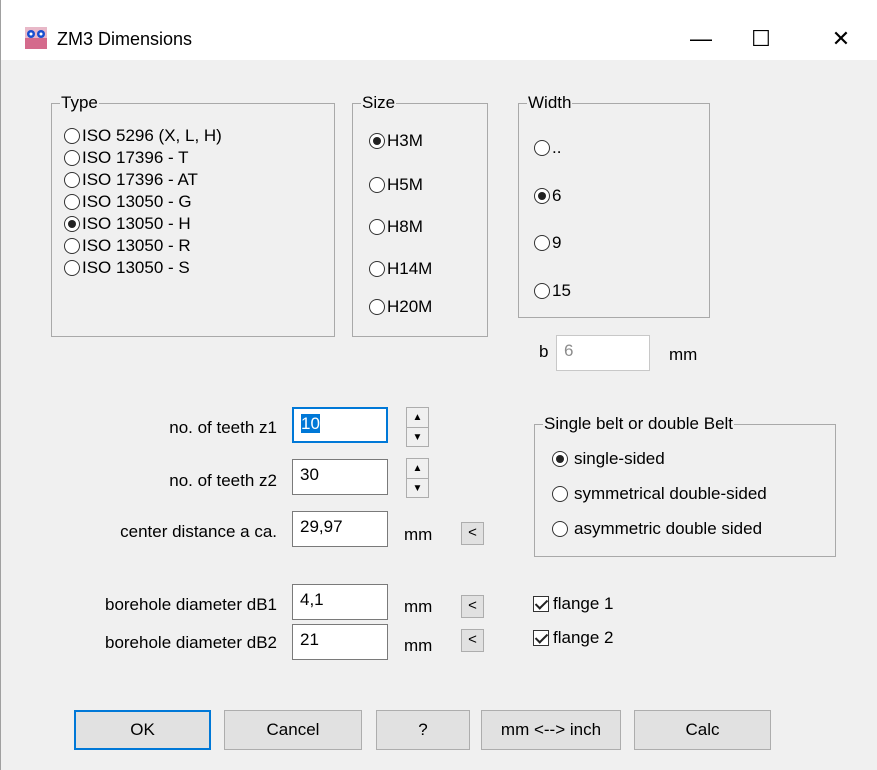  I want to click on radio-label: ISO 17396 - T, so click(135, 157).